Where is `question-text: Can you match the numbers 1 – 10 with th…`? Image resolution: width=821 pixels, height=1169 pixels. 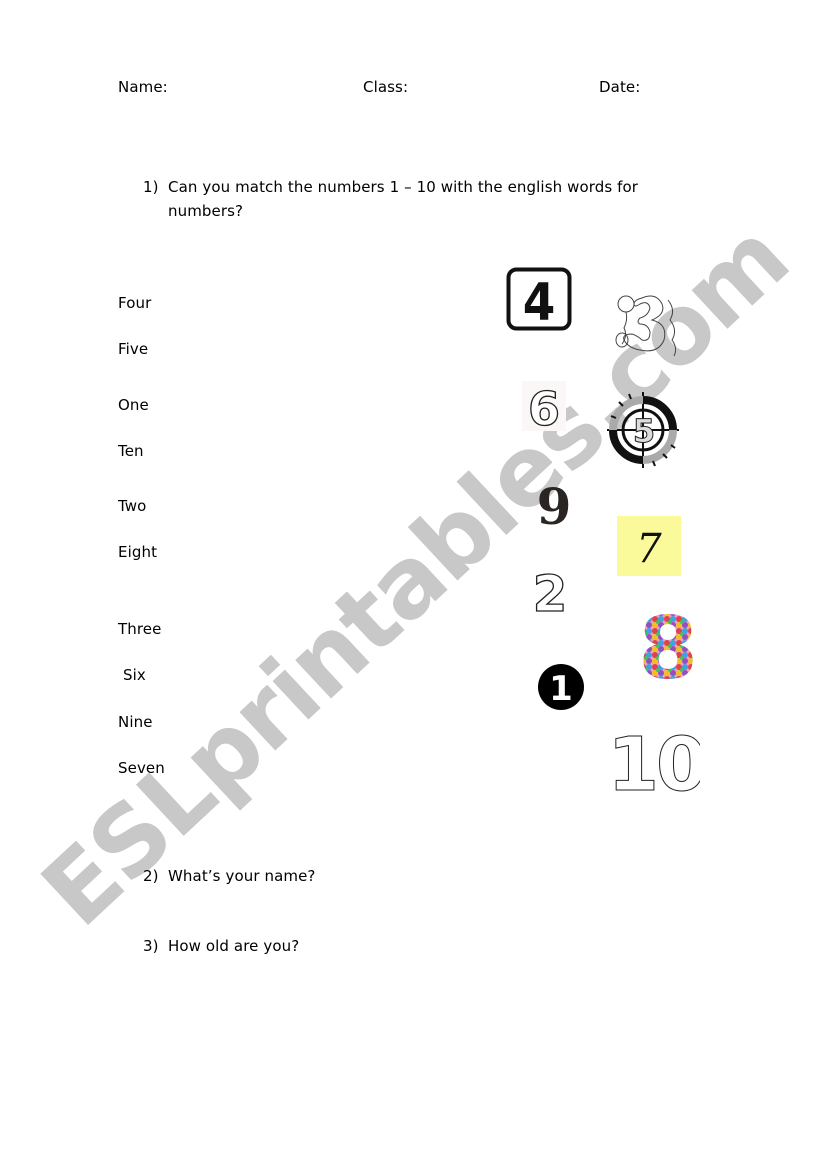
question-text: Can you match the numbers 1 – 10 with th… is located at coordinates (403, 187).